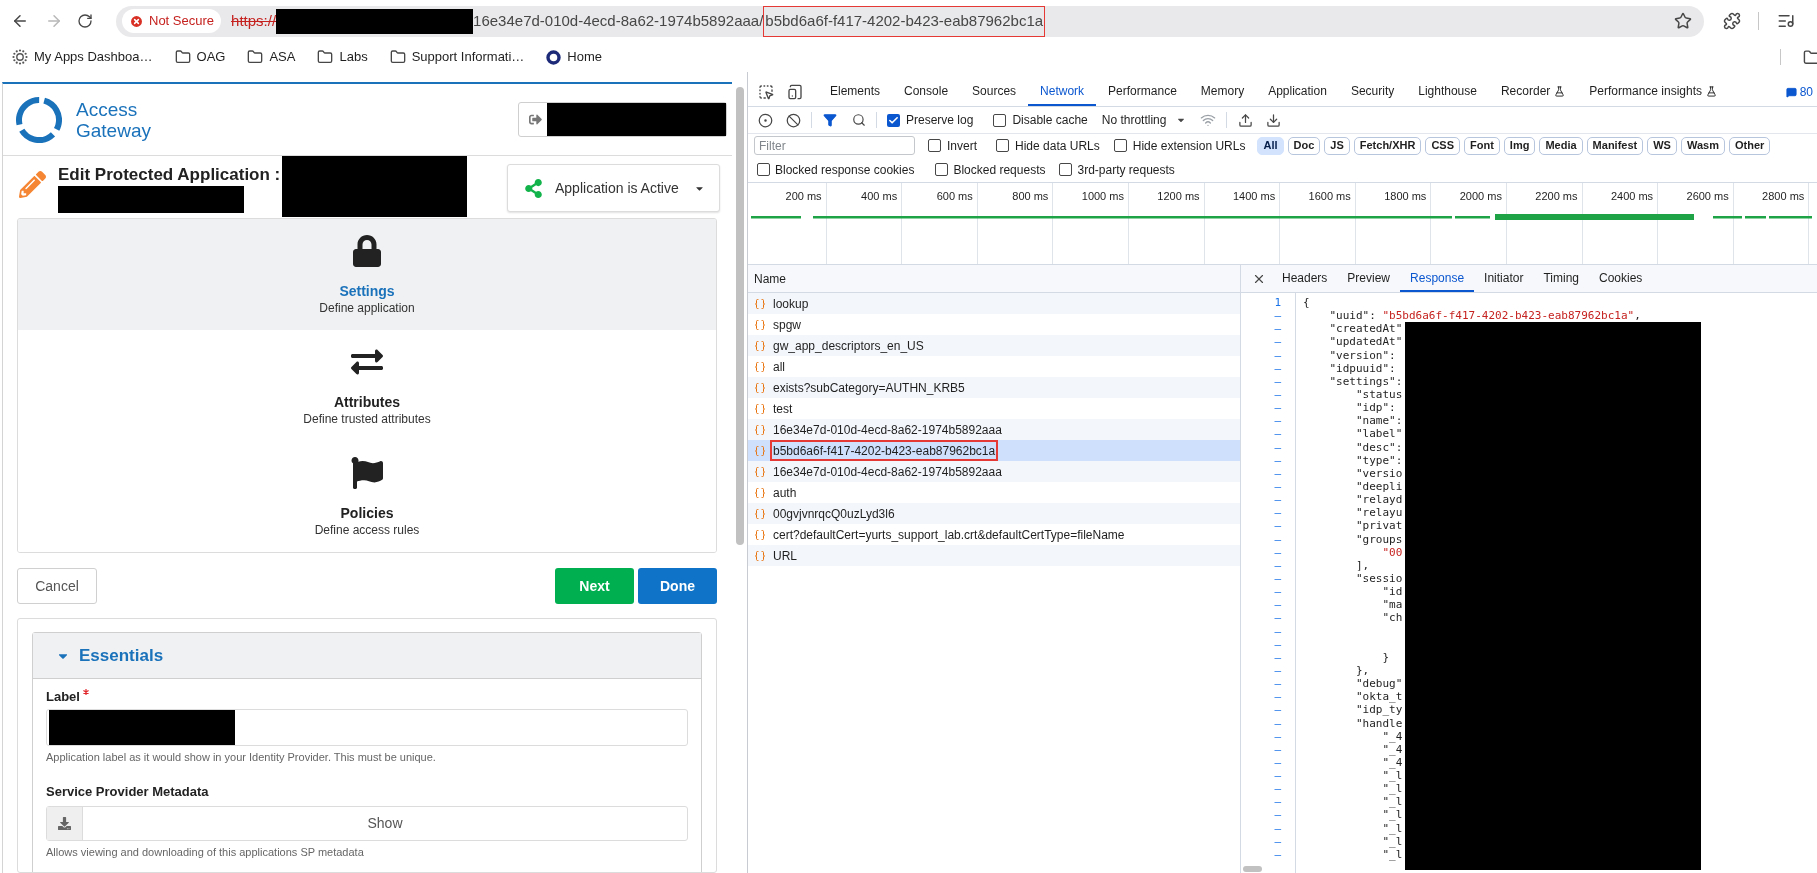 The height and width of the screenshot is (873, 1817). I want to click on type-filter-chip: Doc, so click(1304, 145).